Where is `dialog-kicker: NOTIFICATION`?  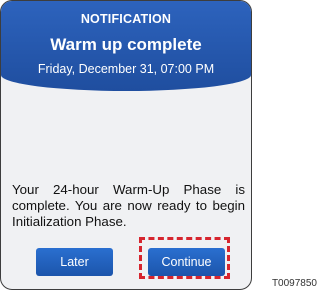
dialog-kicker: NOTIFICATION is located at coordinates (126, 19).